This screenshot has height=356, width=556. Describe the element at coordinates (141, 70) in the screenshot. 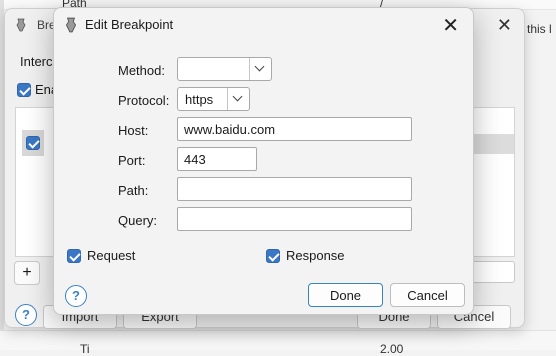

I see `method-label: Method:` at that location.